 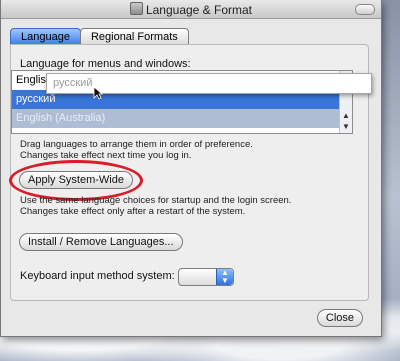 What do you see at coordinates (105, 64) in the screenshot?
I see `language-list-header: Language for menus and windows:` at bounding box center [105, 64].